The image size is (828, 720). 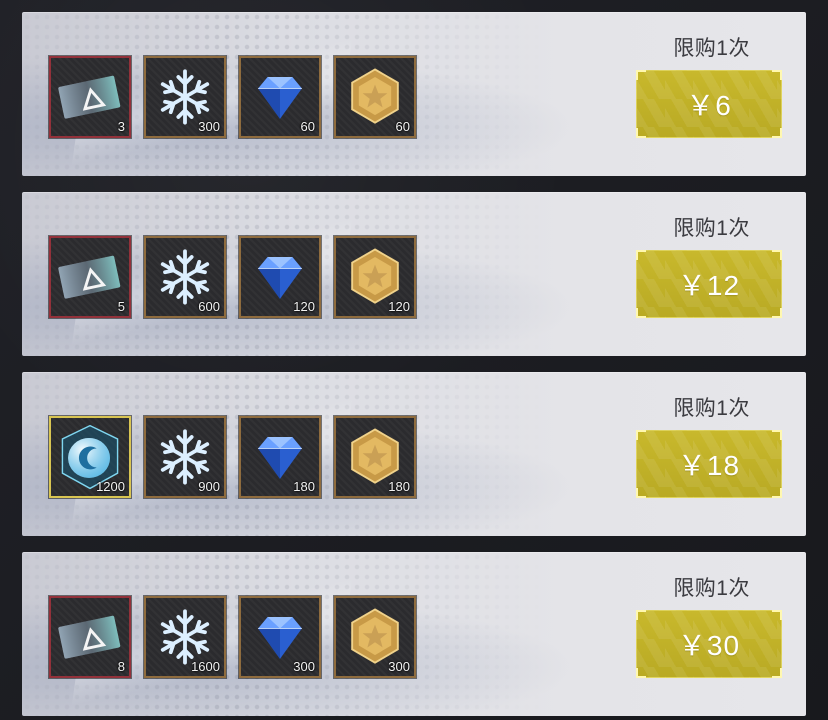 What do you see at coordinates (121, 666) in the screenshot?
I see `item-quantity: 8` at bounding box center [121, 666].